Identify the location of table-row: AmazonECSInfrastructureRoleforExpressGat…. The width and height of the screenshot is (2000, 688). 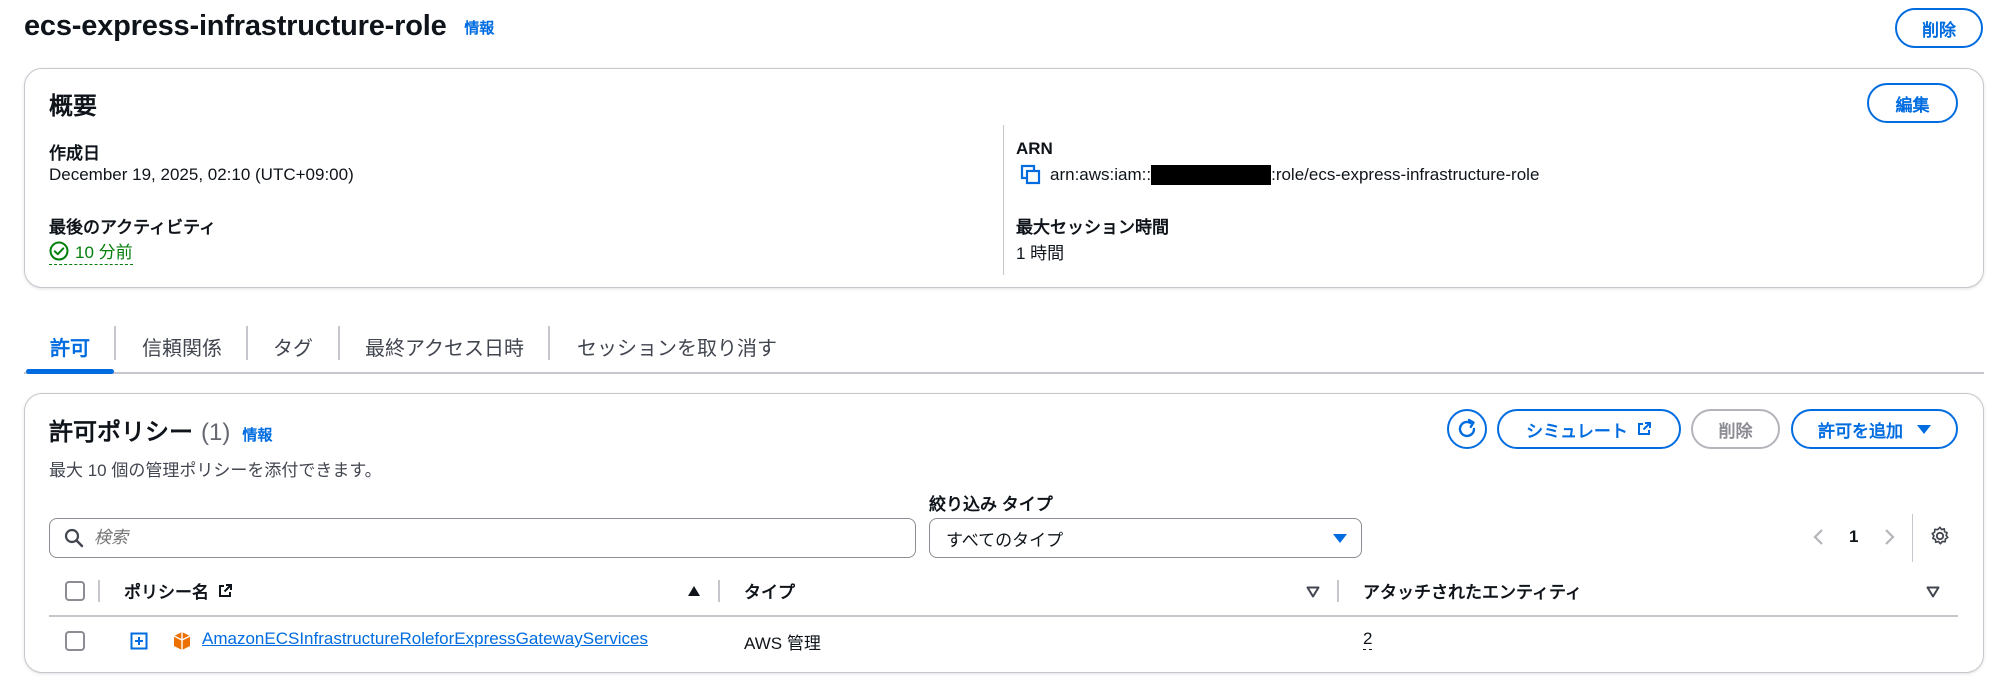
(1003, 642).